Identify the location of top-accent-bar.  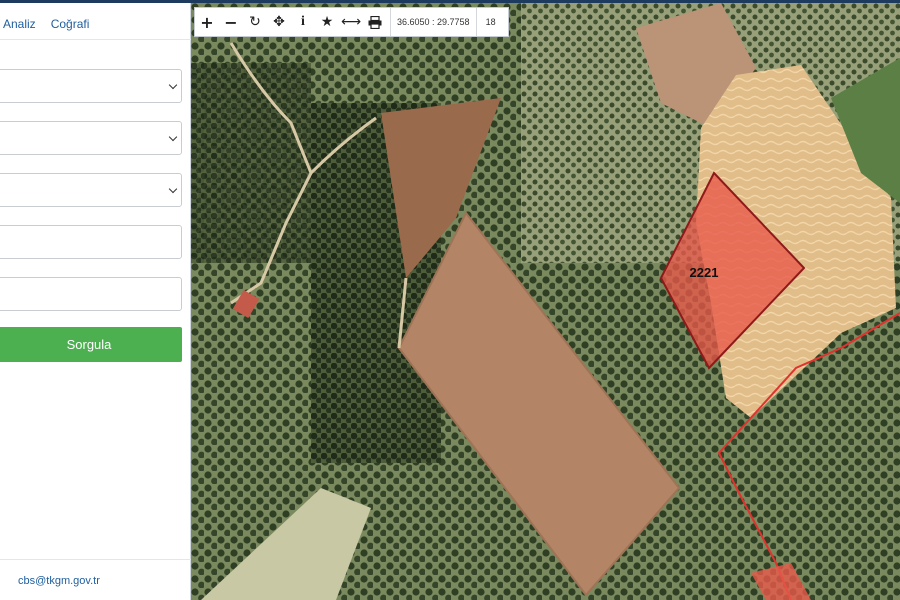
(450, 1).